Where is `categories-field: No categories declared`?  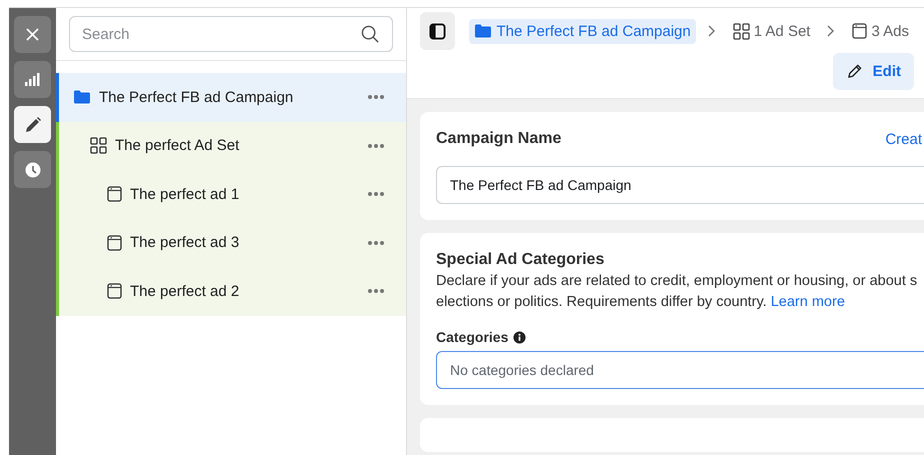
categories-field: No categories declared is located at coordinates (680, 370).